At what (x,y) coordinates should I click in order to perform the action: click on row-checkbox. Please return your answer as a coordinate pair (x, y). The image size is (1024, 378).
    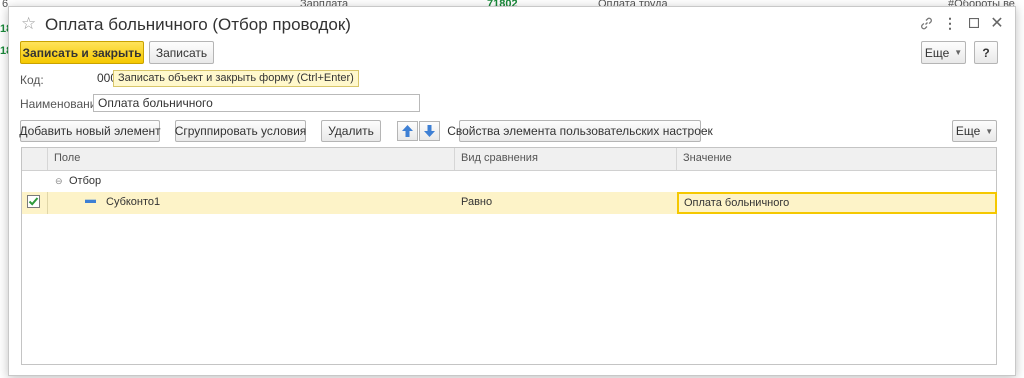
    Looking at the image, I should click on (33, 201).